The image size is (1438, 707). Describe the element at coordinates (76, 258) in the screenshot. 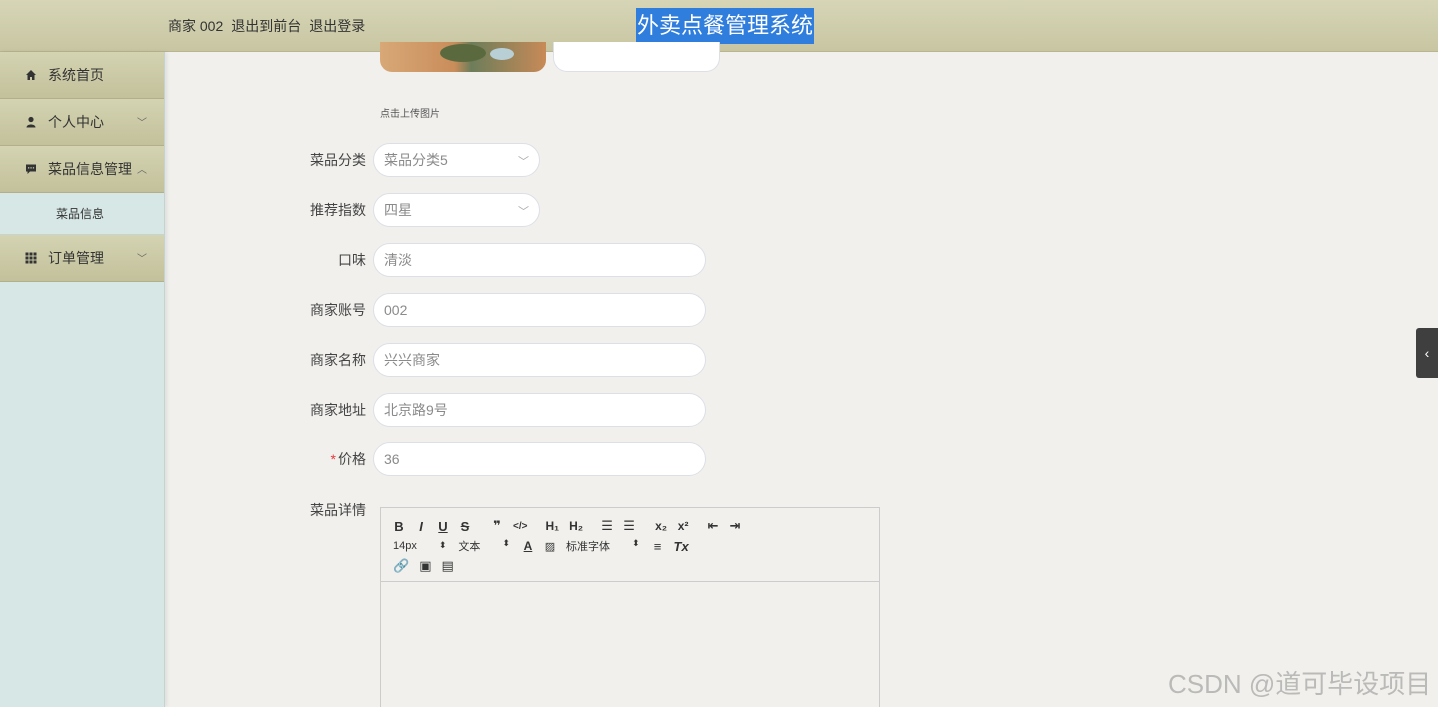

I see `sidebar-item-label: 订单管理` at that location.